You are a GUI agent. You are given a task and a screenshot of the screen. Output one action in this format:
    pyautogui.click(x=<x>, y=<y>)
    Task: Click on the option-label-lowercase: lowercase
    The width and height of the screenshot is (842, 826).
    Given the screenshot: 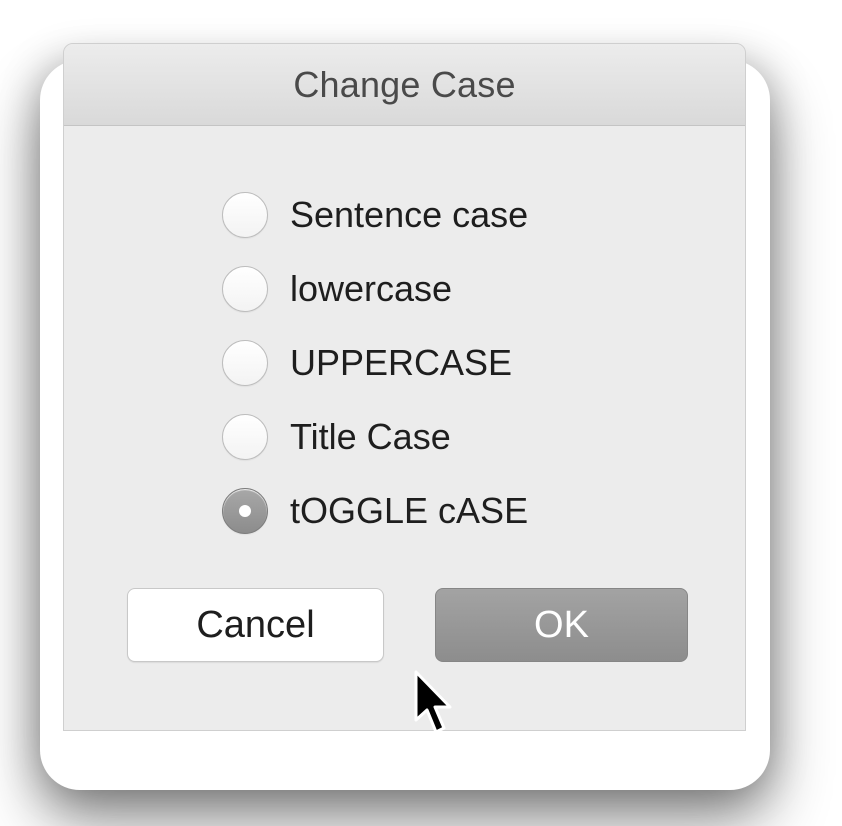 What is the action you would take?
    pyautogui.click(x=371, y=288)
    